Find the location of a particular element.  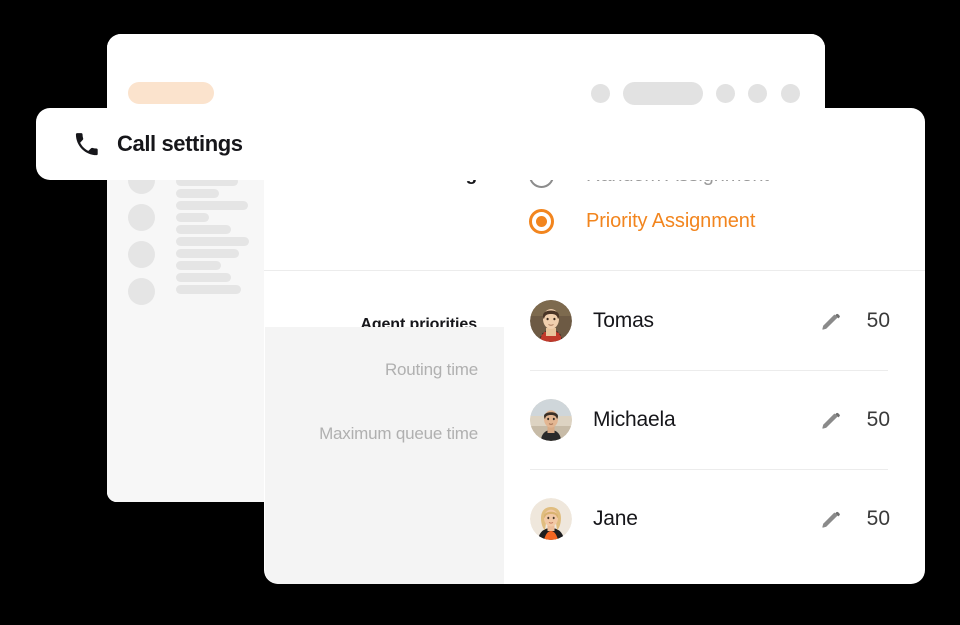

radio-circle-selected-icon is located at coordinates (541, 221).